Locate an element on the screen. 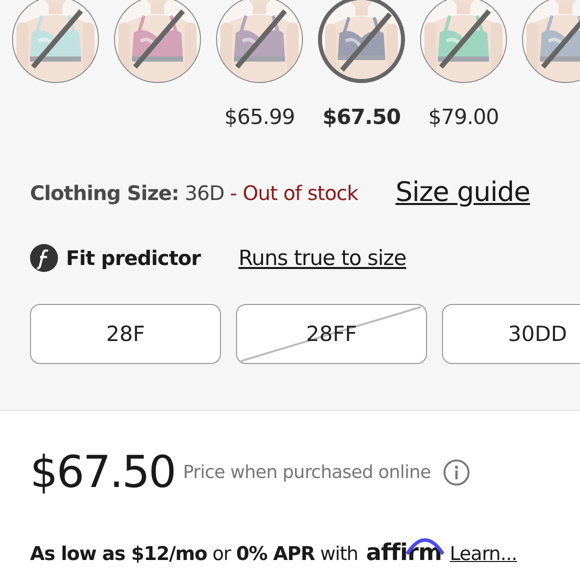 The width and height of the screenshot is (580, 580). info-icon is located at coordinates (456, 472).